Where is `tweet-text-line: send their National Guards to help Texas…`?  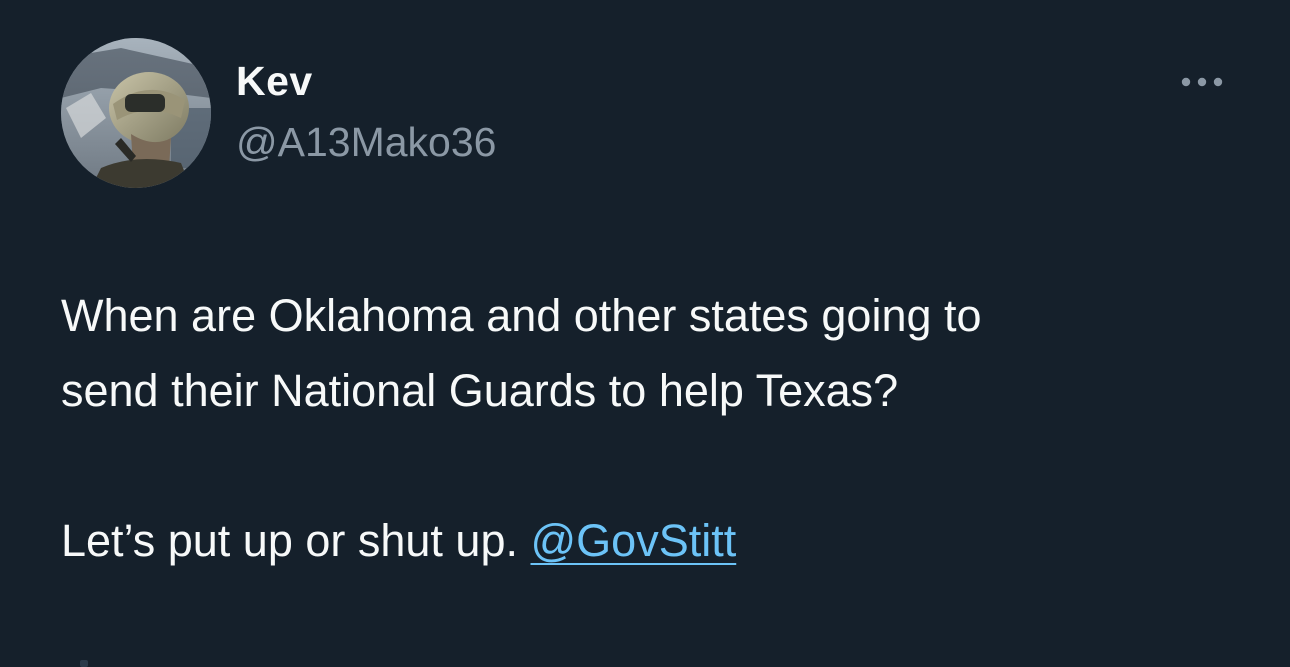 tweet-text-line: send their National Guards to help Texas… is located at coordinates (480, 390).